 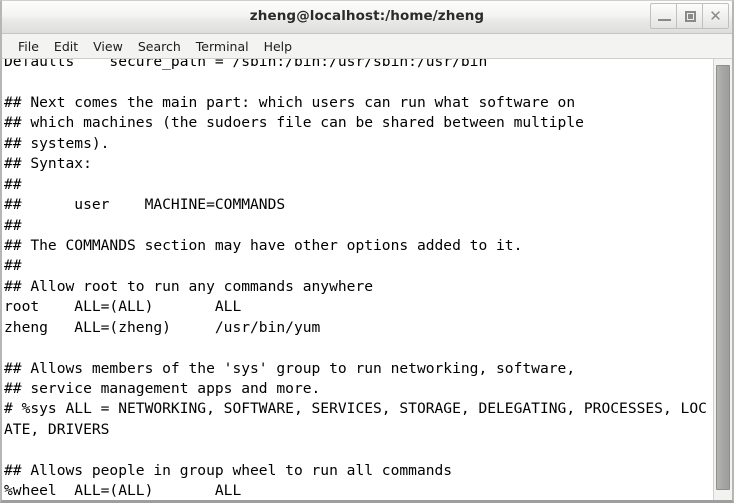 What do you see at coordinates (367, 46) in the screenshot?
I see `menu-bar: File Edit View Search Terminal Help` at bounding box center [367, 46].